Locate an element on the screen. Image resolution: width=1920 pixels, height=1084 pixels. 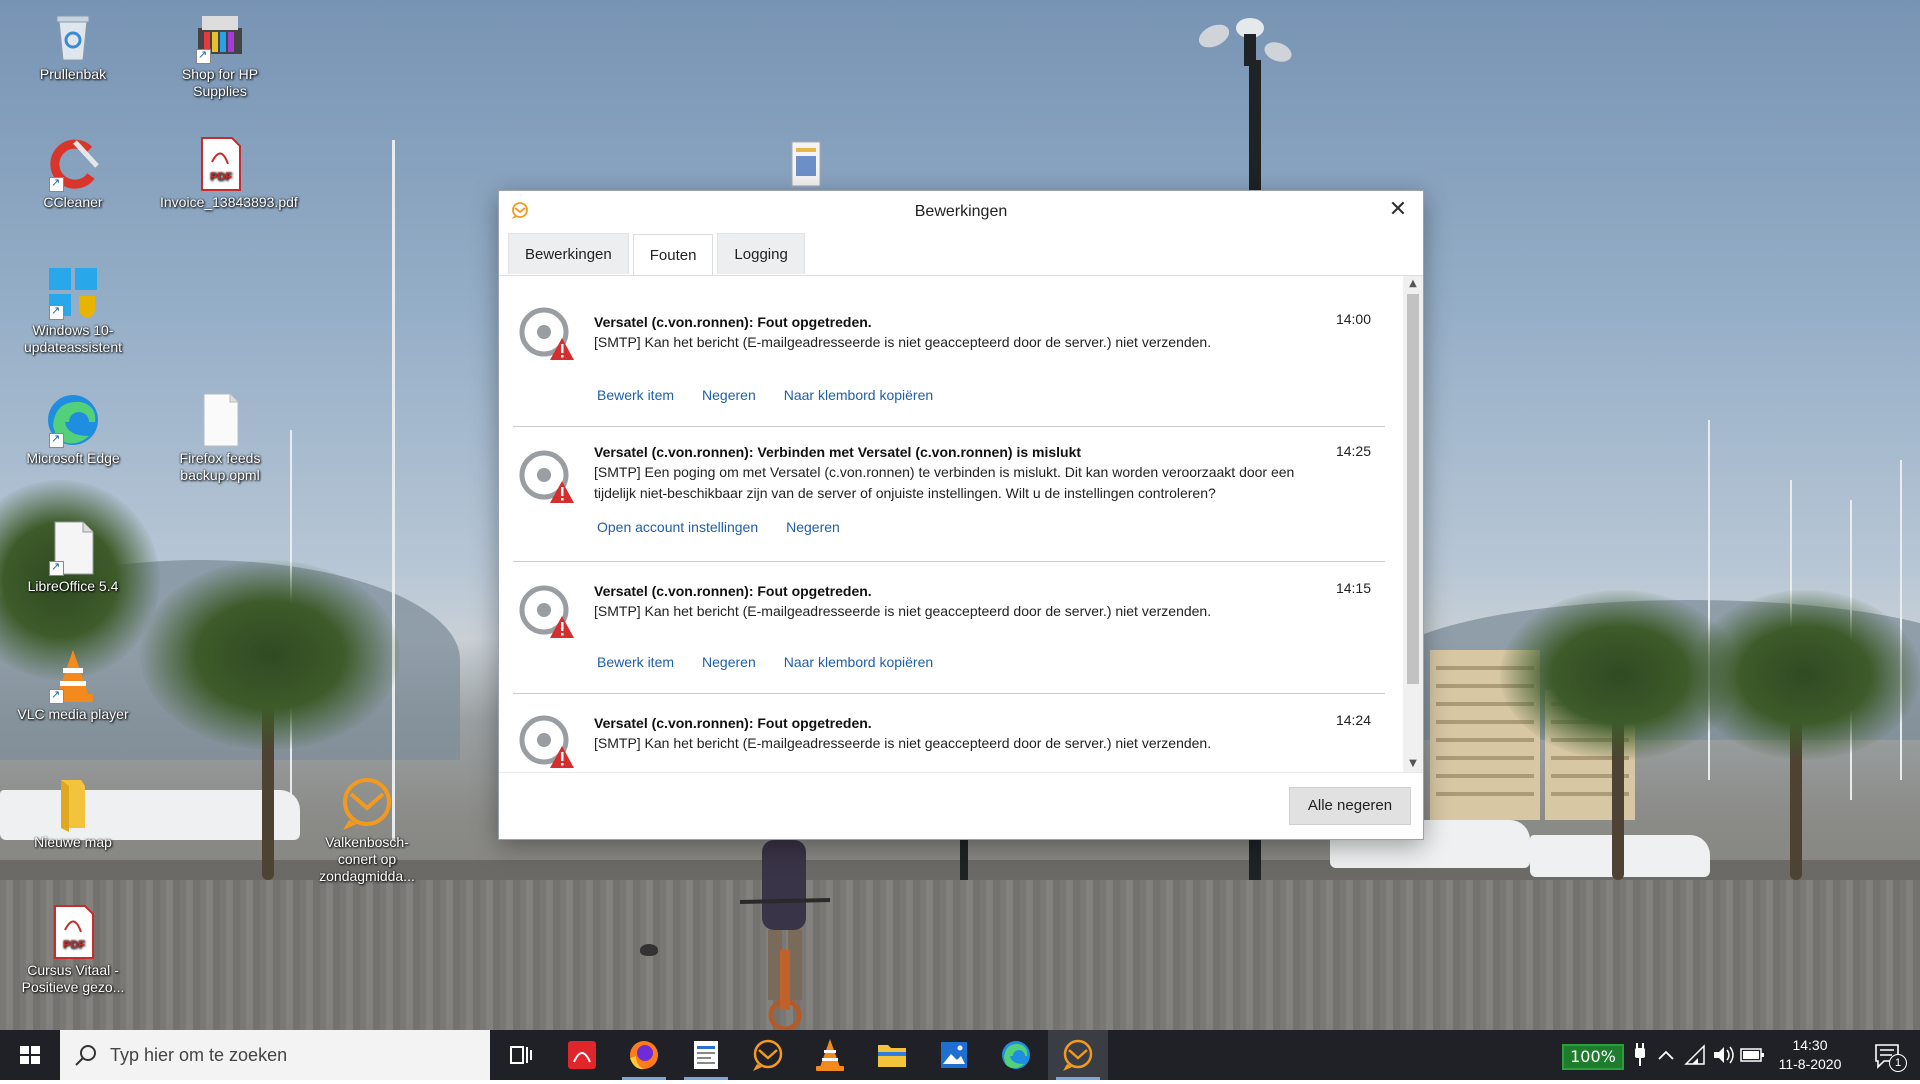
volume-icon is located at coordinates (1723, 1055).